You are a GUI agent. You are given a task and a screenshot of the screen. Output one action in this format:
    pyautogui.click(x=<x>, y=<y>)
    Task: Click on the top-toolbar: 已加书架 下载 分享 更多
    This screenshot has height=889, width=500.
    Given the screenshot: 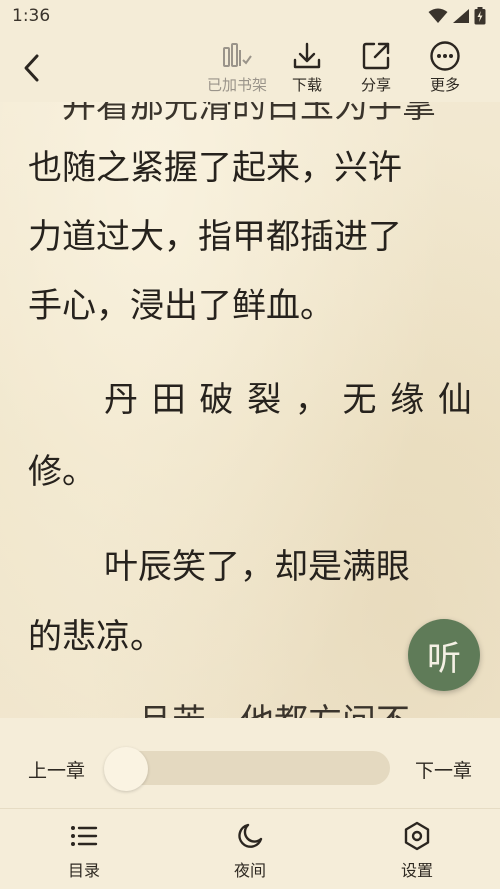 What is the action you would take?
    pyautogui.click(x=250, y=68)
    